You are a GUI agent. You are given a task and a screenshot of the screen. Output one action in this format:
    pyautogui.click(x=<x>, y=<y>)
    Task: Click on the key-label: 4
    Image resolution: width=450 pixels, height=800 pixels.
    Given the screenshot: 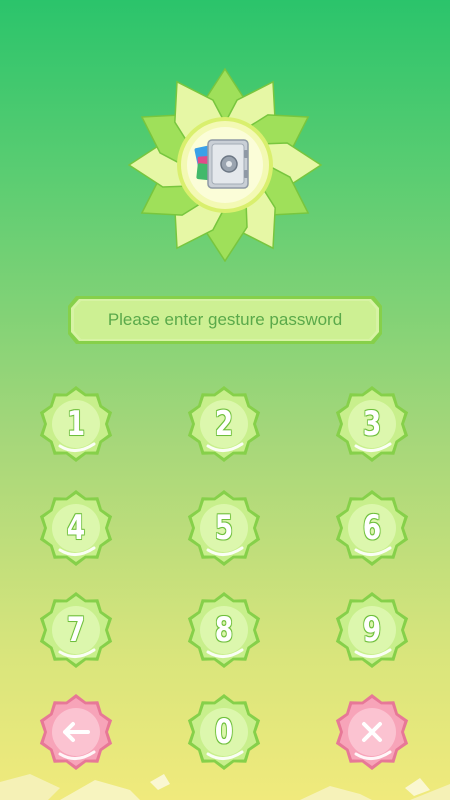 What is the action you would take?
    pyautogui.click(x=76, y=528)
    